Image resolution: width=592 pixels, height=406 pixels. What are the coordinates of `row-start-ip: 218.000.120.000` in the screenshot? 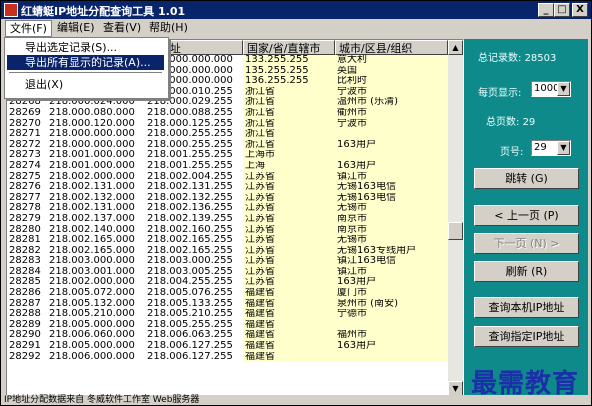 It's located at (92, 123).